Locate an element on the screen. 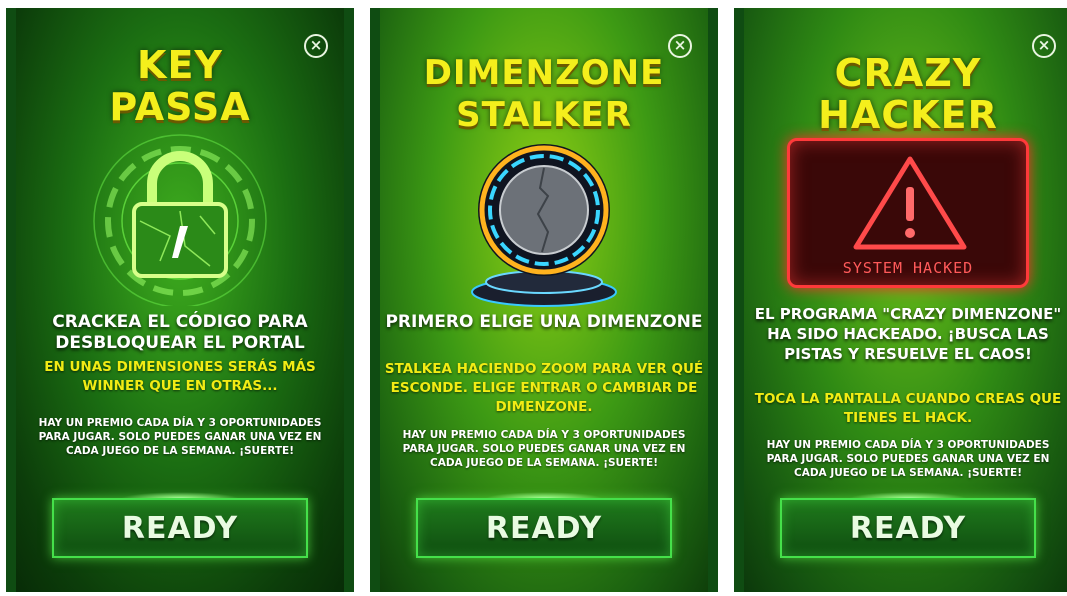  alert-text: SYSTEM HACKED is located at coordinates (908, 268).